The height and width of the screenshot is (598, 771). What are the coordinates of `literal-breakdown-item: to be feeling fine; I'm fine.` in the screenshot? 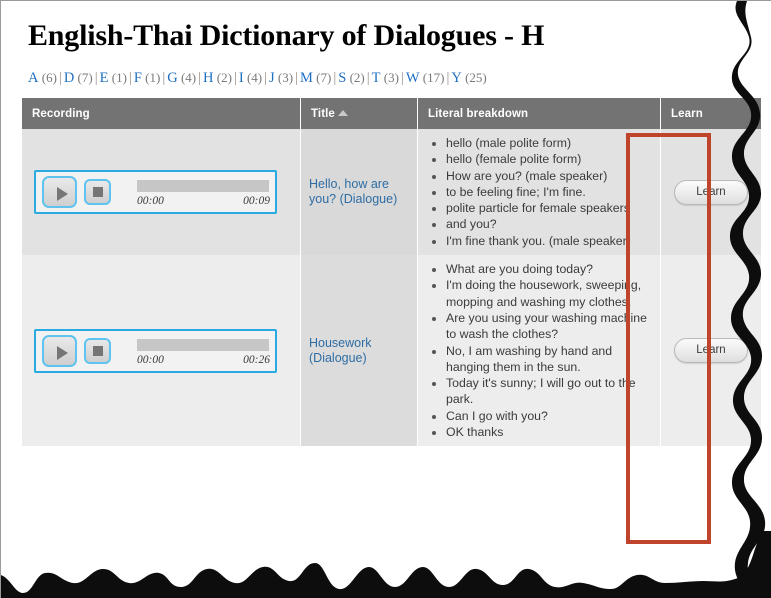 It's located at (550, 192).